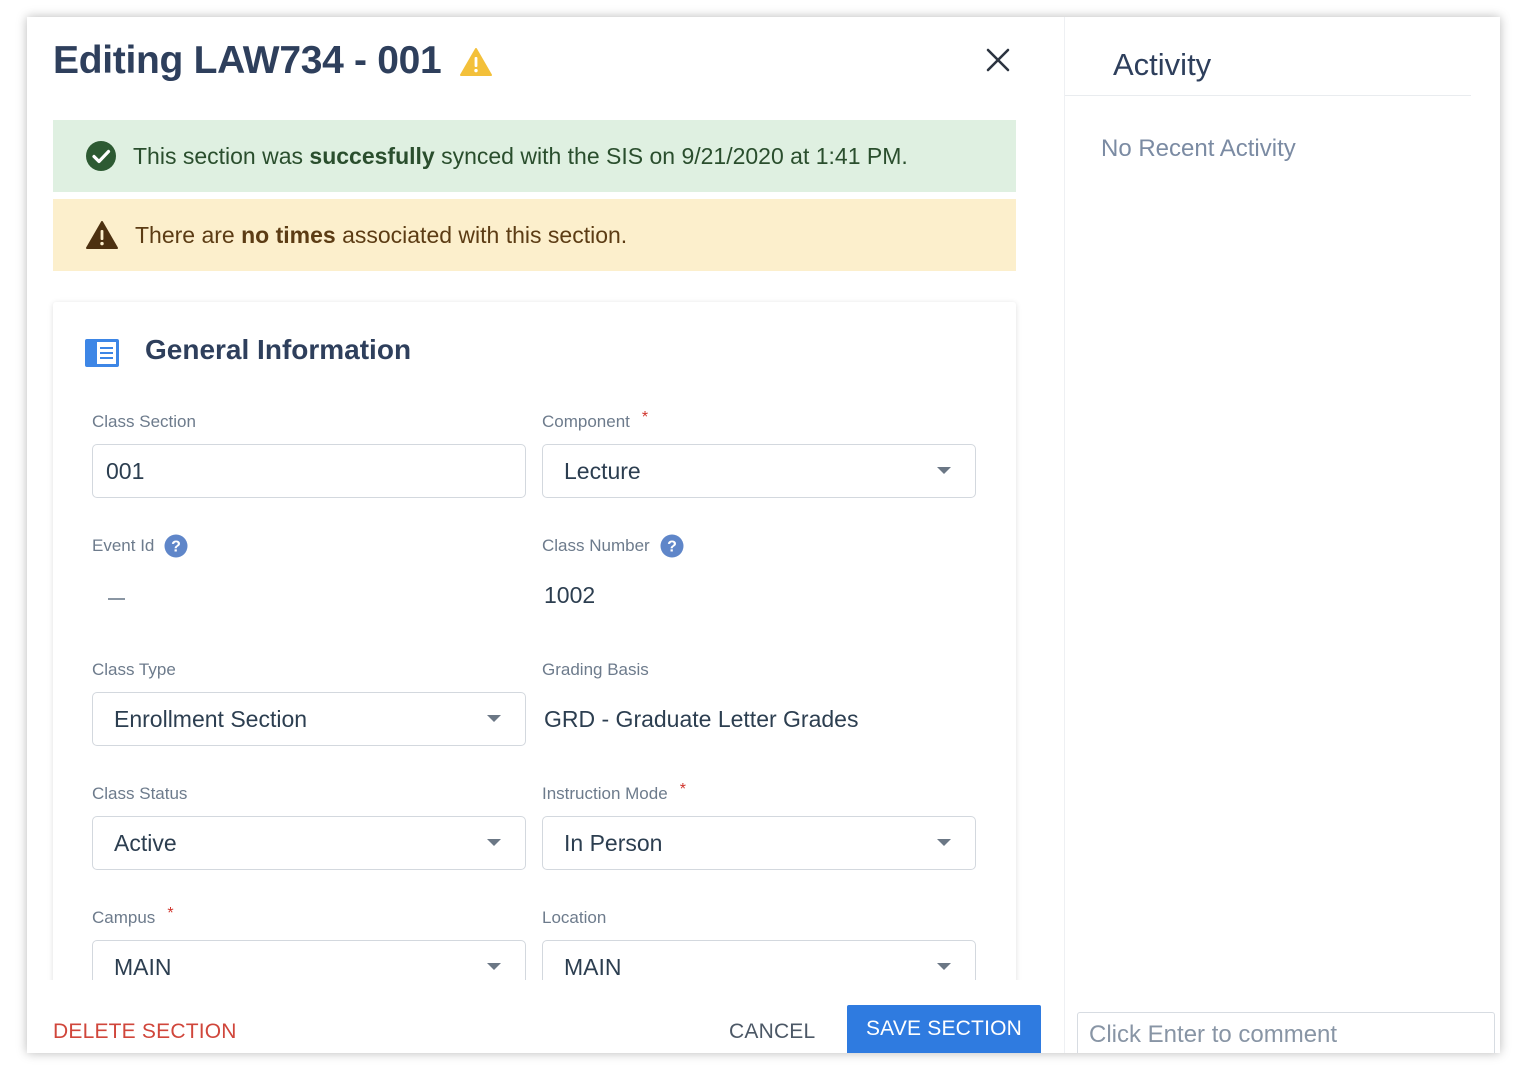 This screenshot has width=1527, height=1070. What do you see at coordinates (701, 719) in the screenshot?
I see `grading-basis-value: GRD - Graduate Letter Grades` at bounding box center [701, 719].